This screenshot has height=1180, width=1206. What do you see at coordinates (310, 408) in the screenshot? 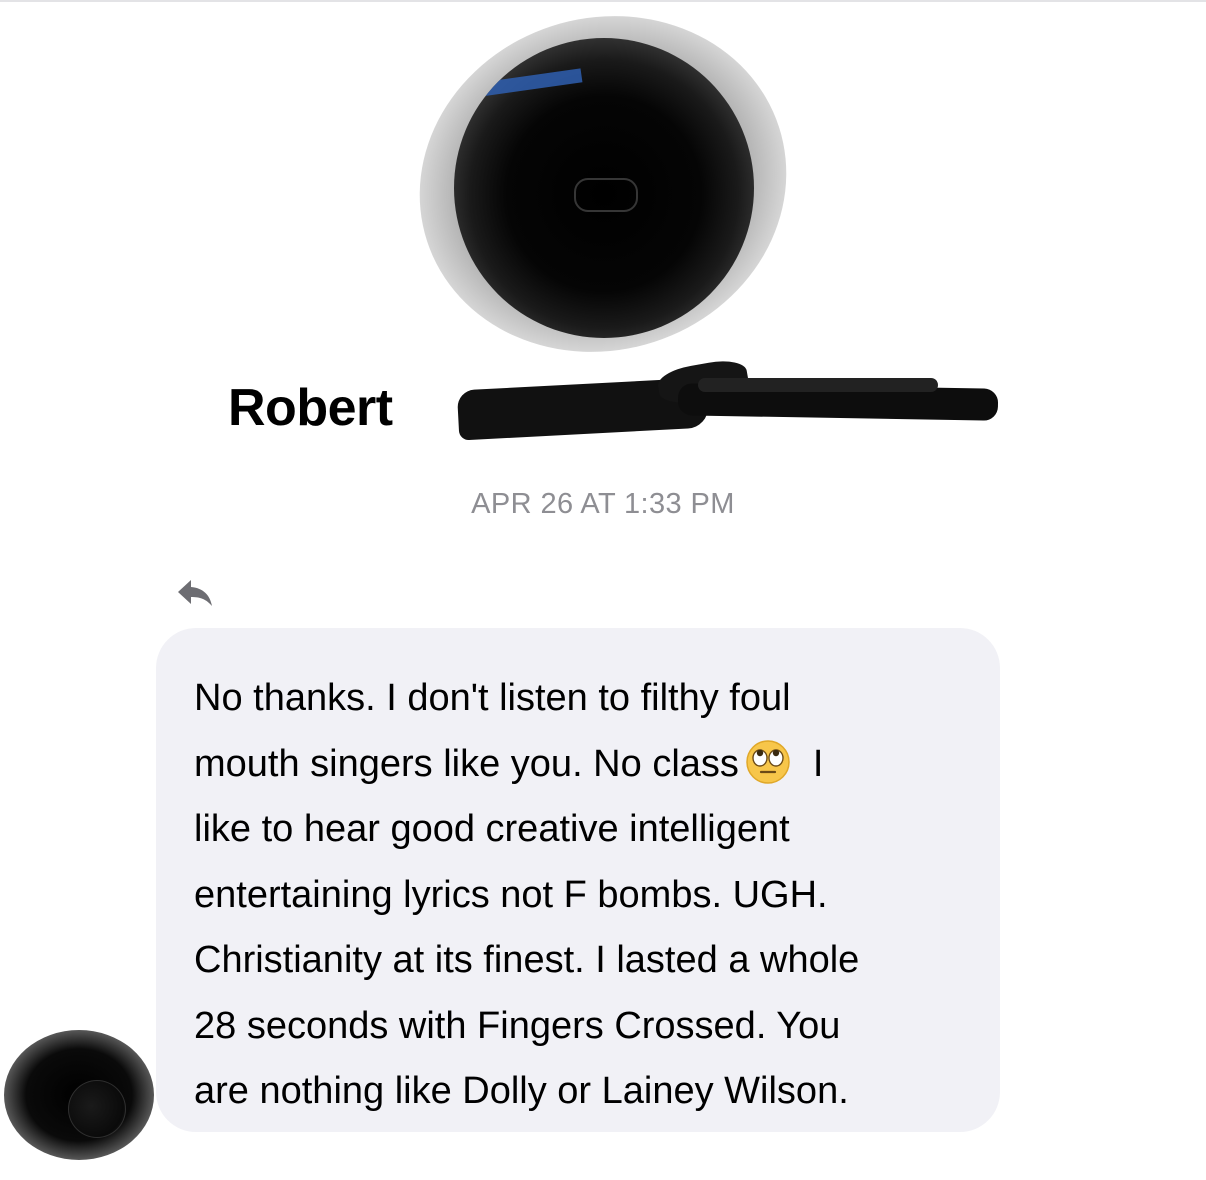
I see `contact-first-name: Robert` at bounding box center [310, 408].